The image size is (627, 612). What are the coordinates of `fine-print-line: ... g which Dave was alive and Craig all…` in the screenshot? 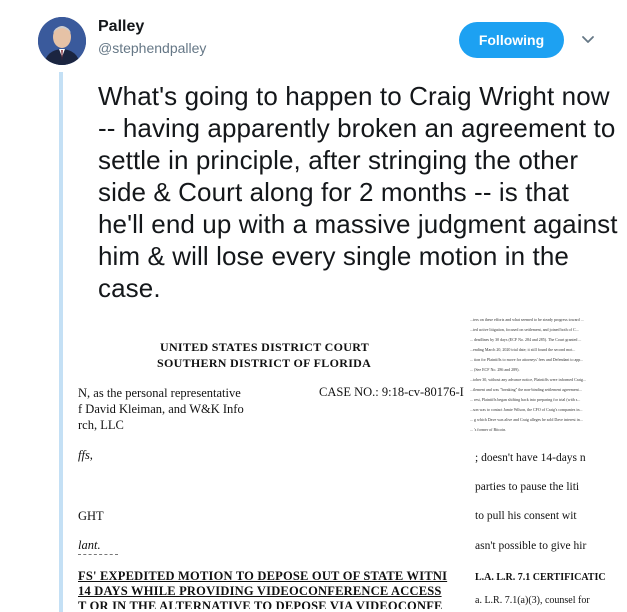 It's located at (526, 419).